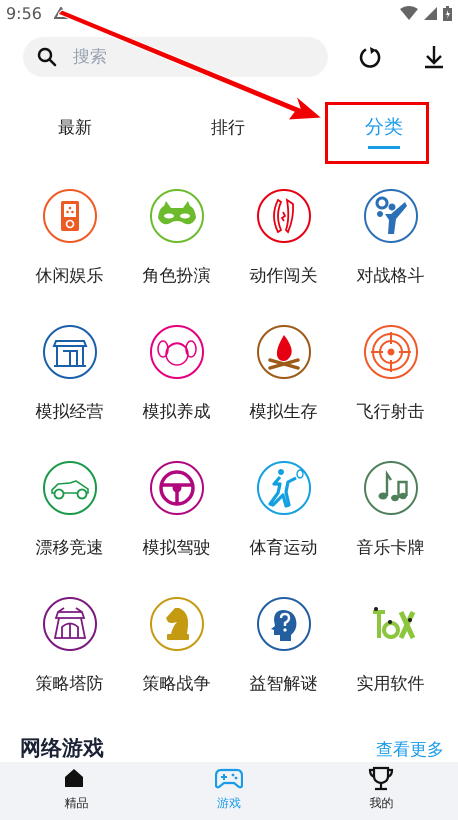  Describe the element at coordinates (69, 237) in the screenshot. I see `category-item: 休闲娱乐` at that location.